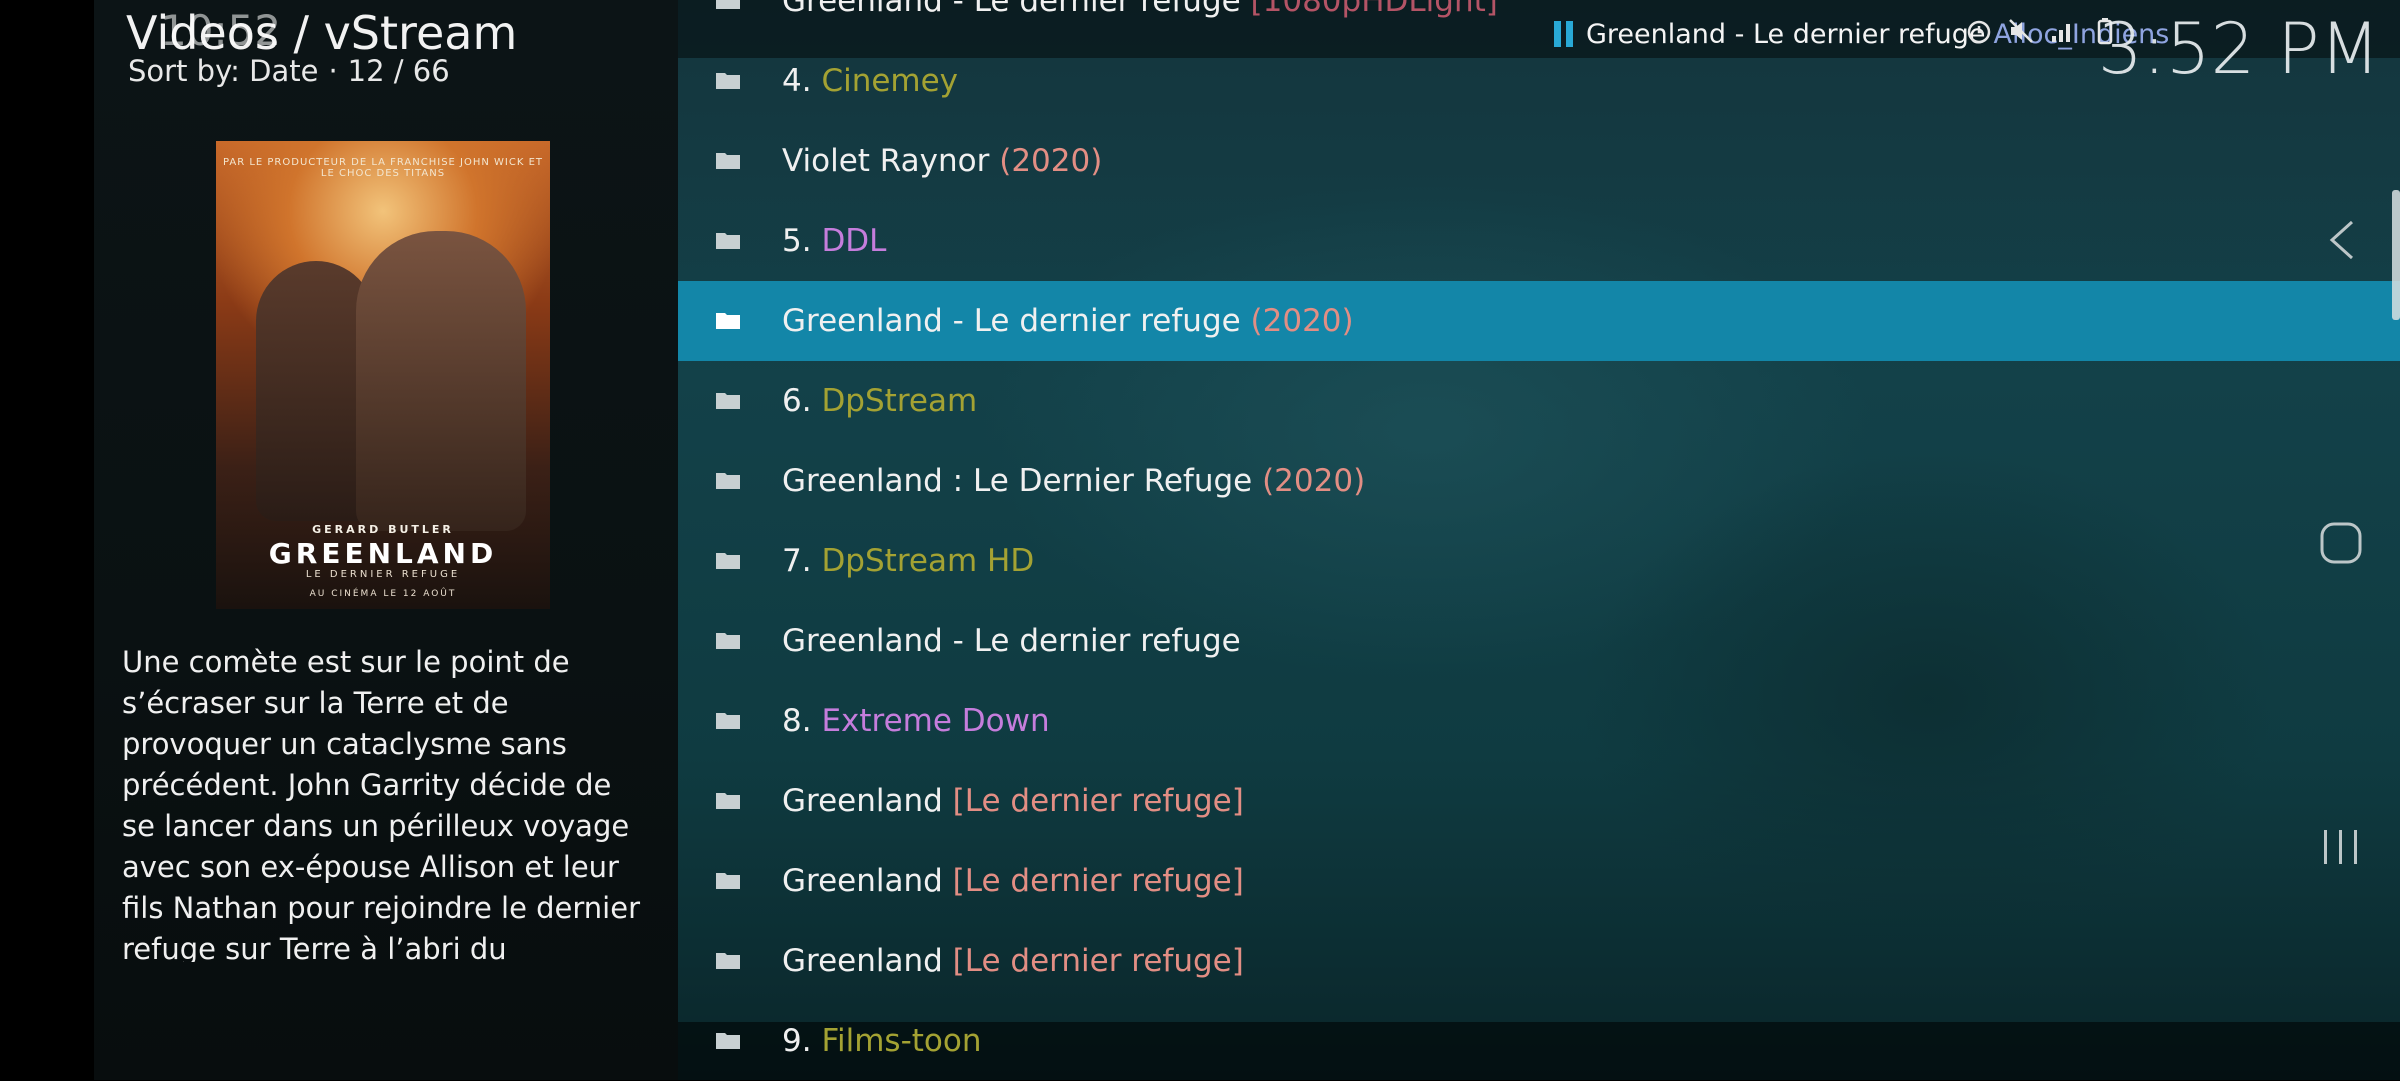 Image resolution: width=2400 pixels, height=1081 pixels. I want to click on poster-title: GREENLAND, so click(383, 553).